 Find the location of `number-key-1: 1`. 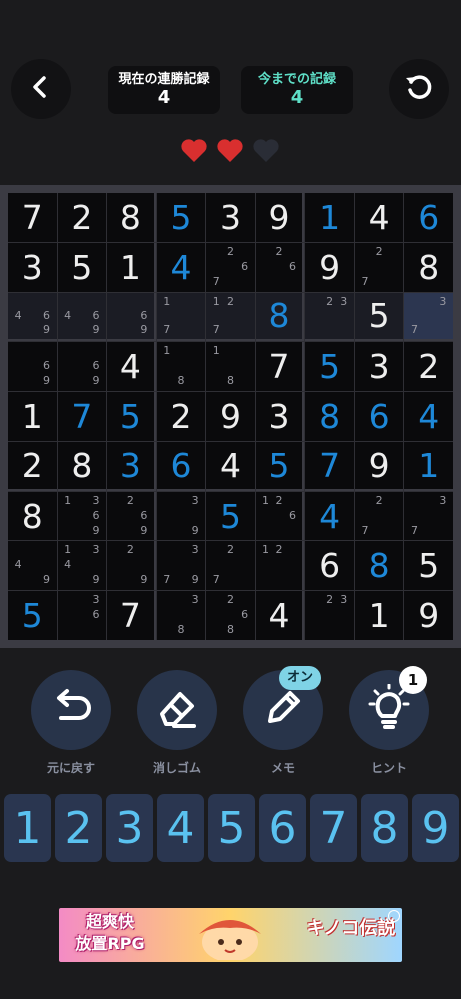

number-key-1: 1 is located at coordinates (27, 828).